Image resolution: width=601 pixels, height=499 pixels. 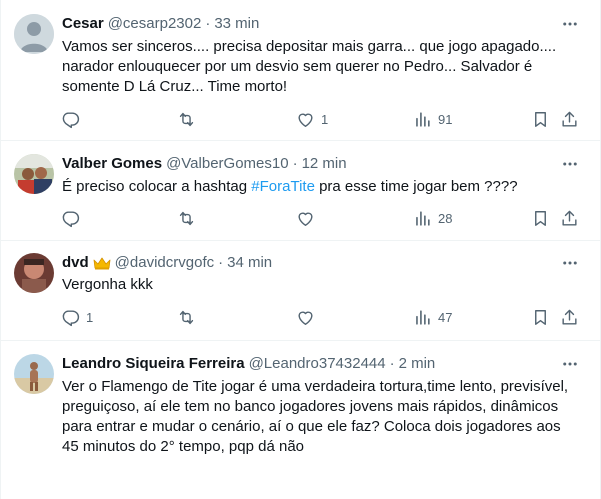 I want to click on like-count: 1, so click(x=325, y=119).